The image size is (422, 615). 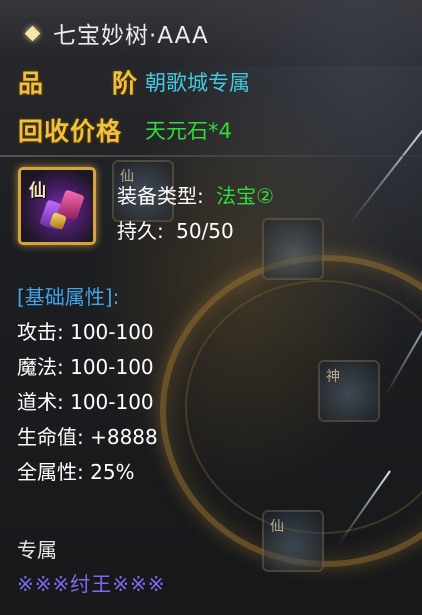 I want to click on recycle-value: 天元石*4, so click(x=188, y=131).